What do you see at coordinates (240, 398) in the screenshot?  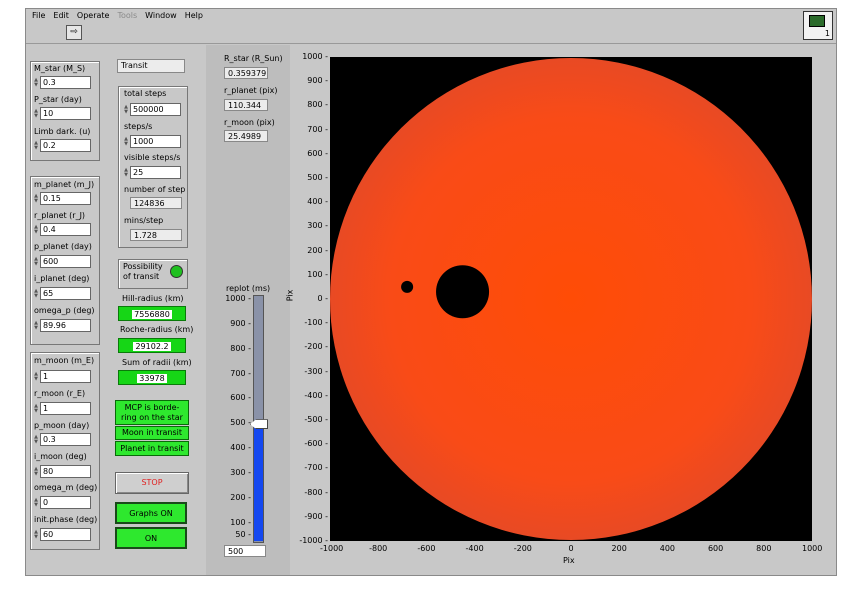 I see `replot-tick-label: 600 -` at bounding box center [240, 398].